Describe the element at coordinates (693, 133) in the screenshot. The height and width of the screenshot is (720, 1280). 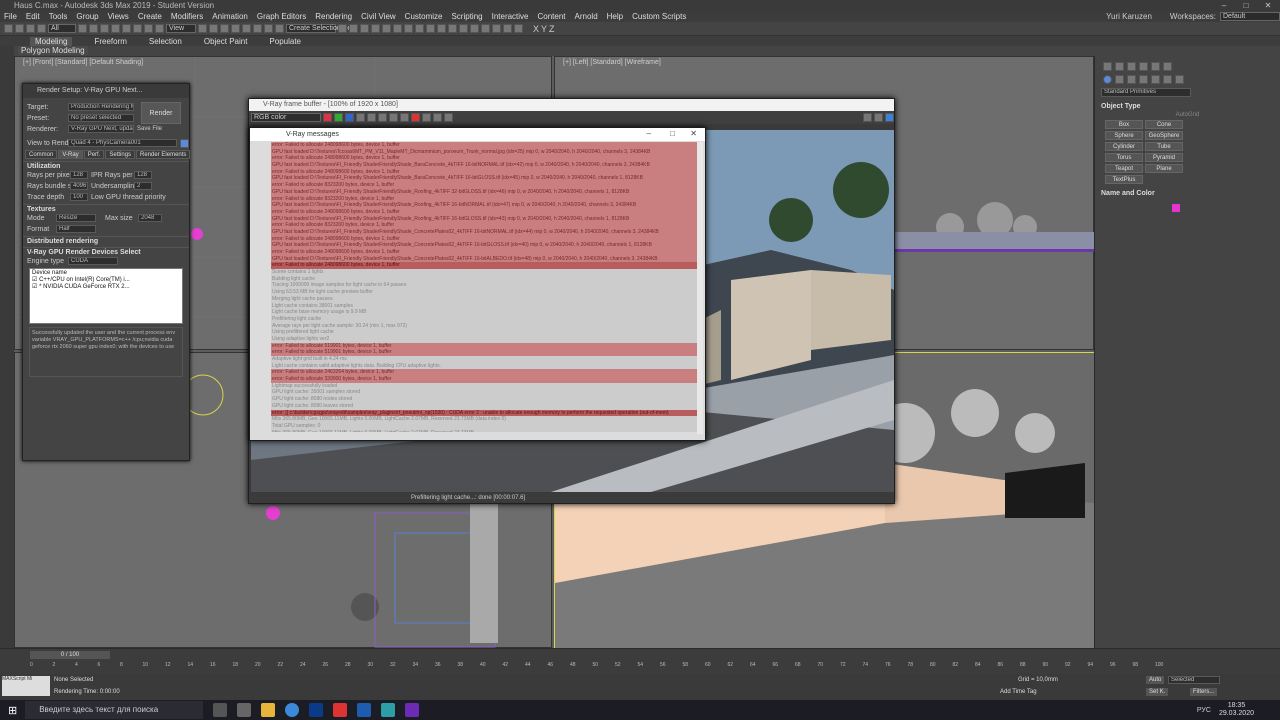
I see `msg-close-icon: ✕` at that location.